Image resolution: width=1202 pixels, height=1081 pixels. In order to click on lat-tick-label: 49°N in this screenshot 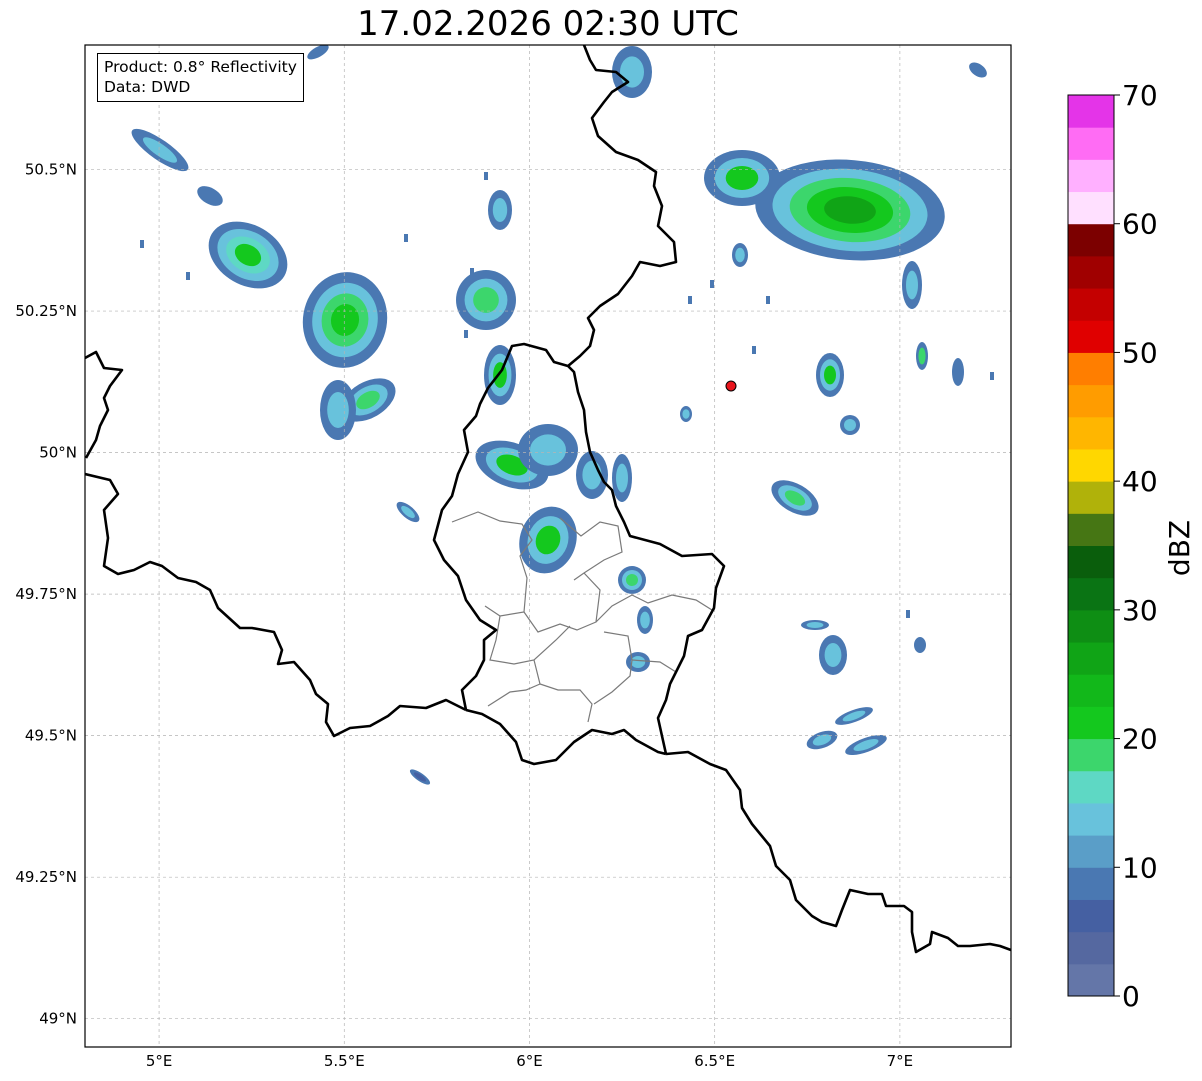, I will do `click(58, 1019)`.